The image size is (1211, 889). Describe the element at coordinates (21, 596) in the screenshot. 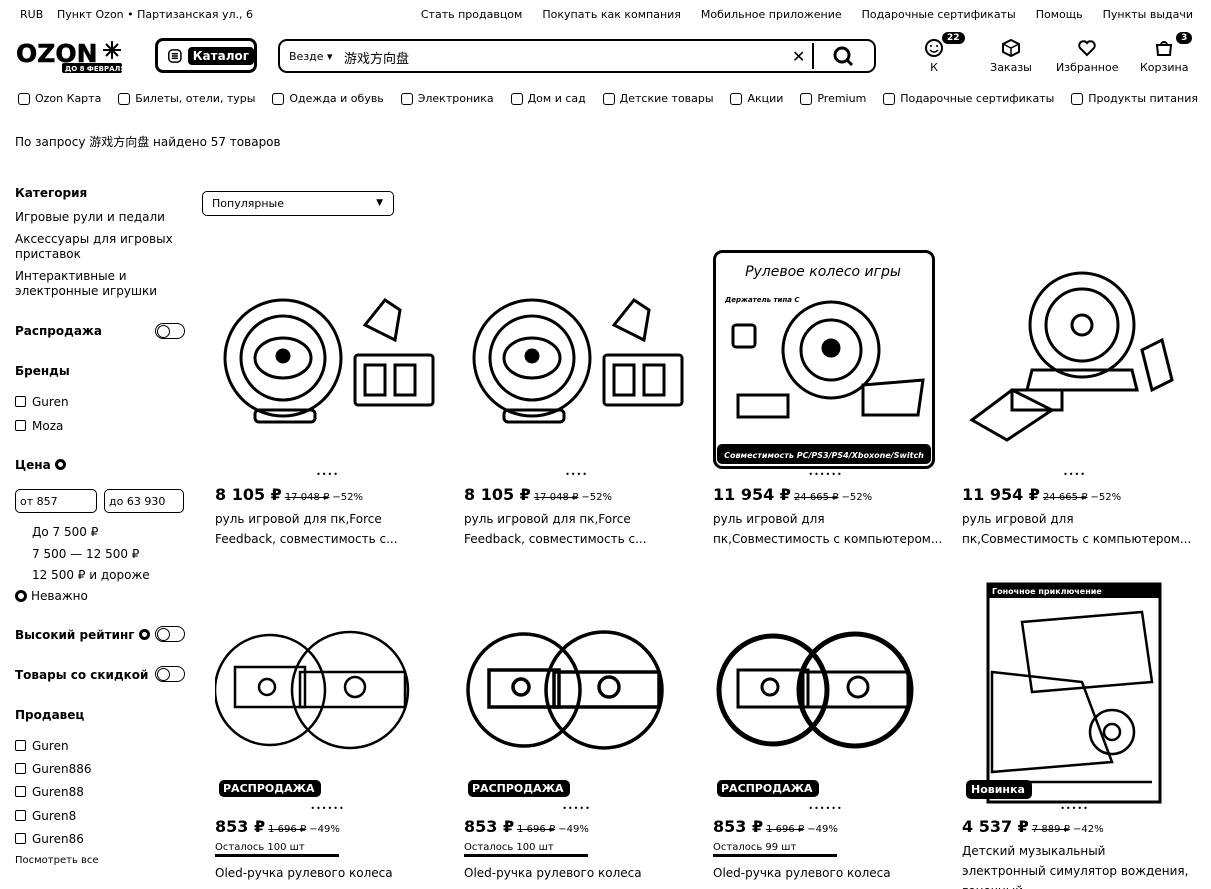

I see `radio-selected-icon` at that location.